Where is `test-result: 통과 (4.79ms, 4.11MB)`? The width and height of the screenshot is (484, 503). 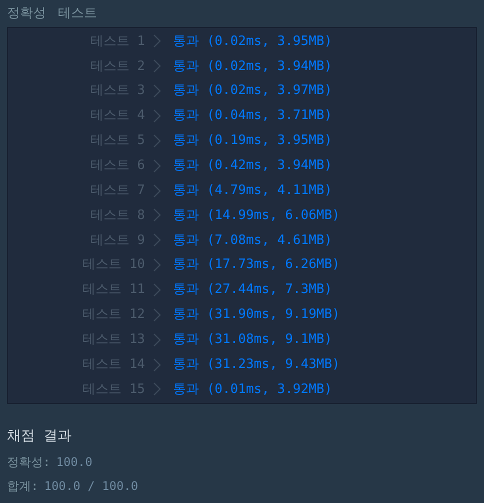
test-result: 통과 (4.79ms, 4.11MB) is located at coordinates (252, 191).